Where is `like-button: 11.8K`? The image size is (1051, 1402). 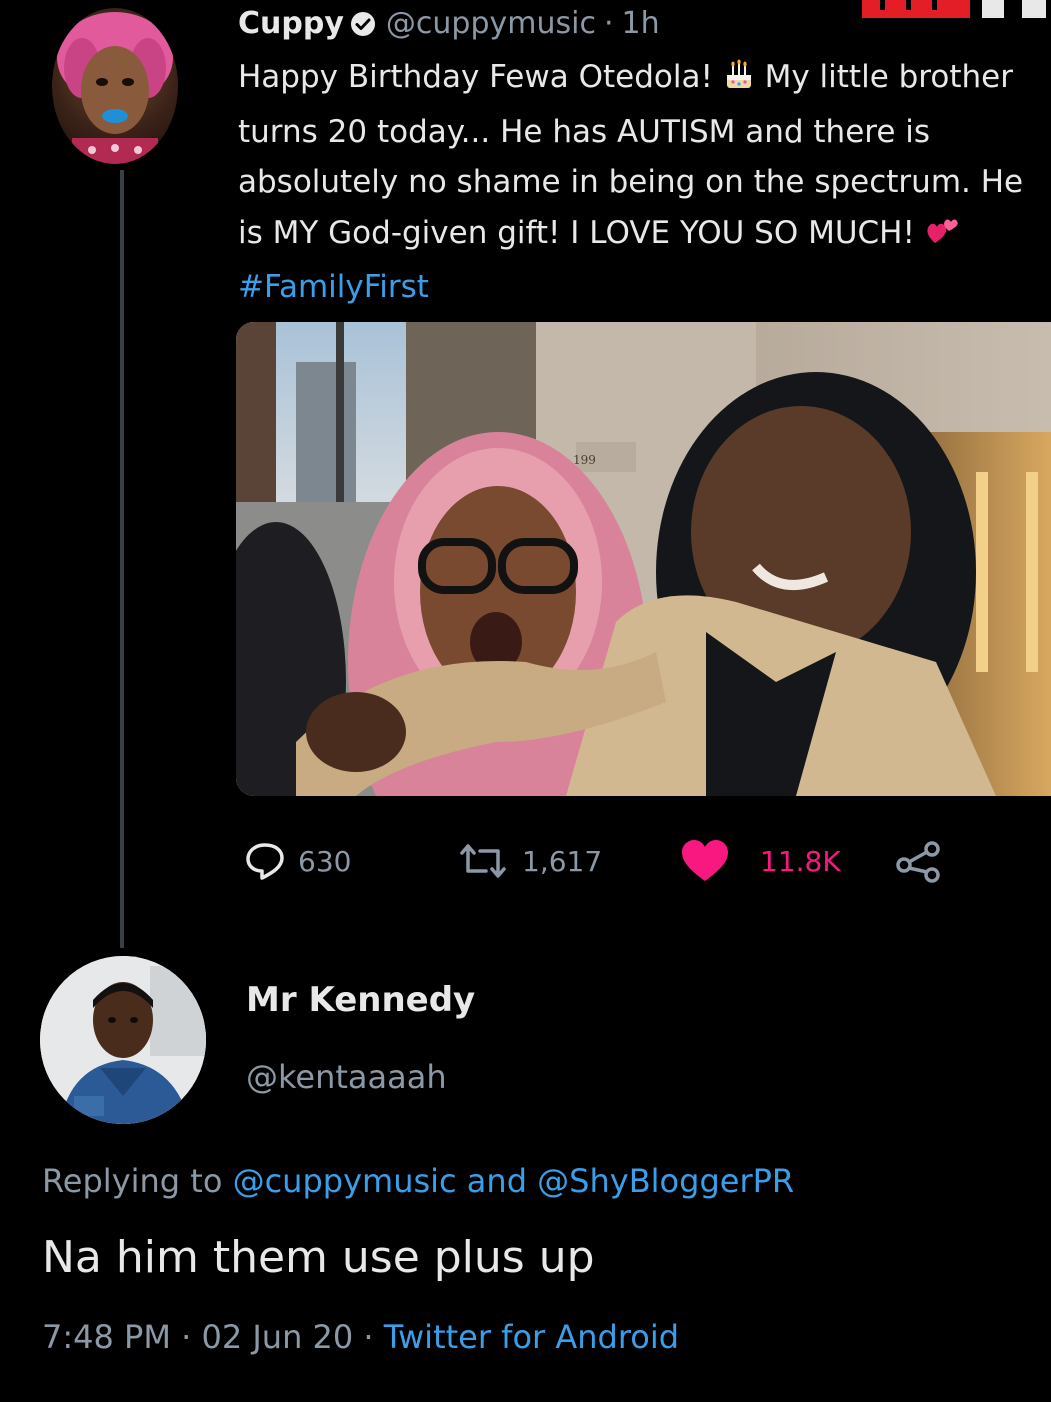 like-button: 11.8K is located at coordinates (760, 861).